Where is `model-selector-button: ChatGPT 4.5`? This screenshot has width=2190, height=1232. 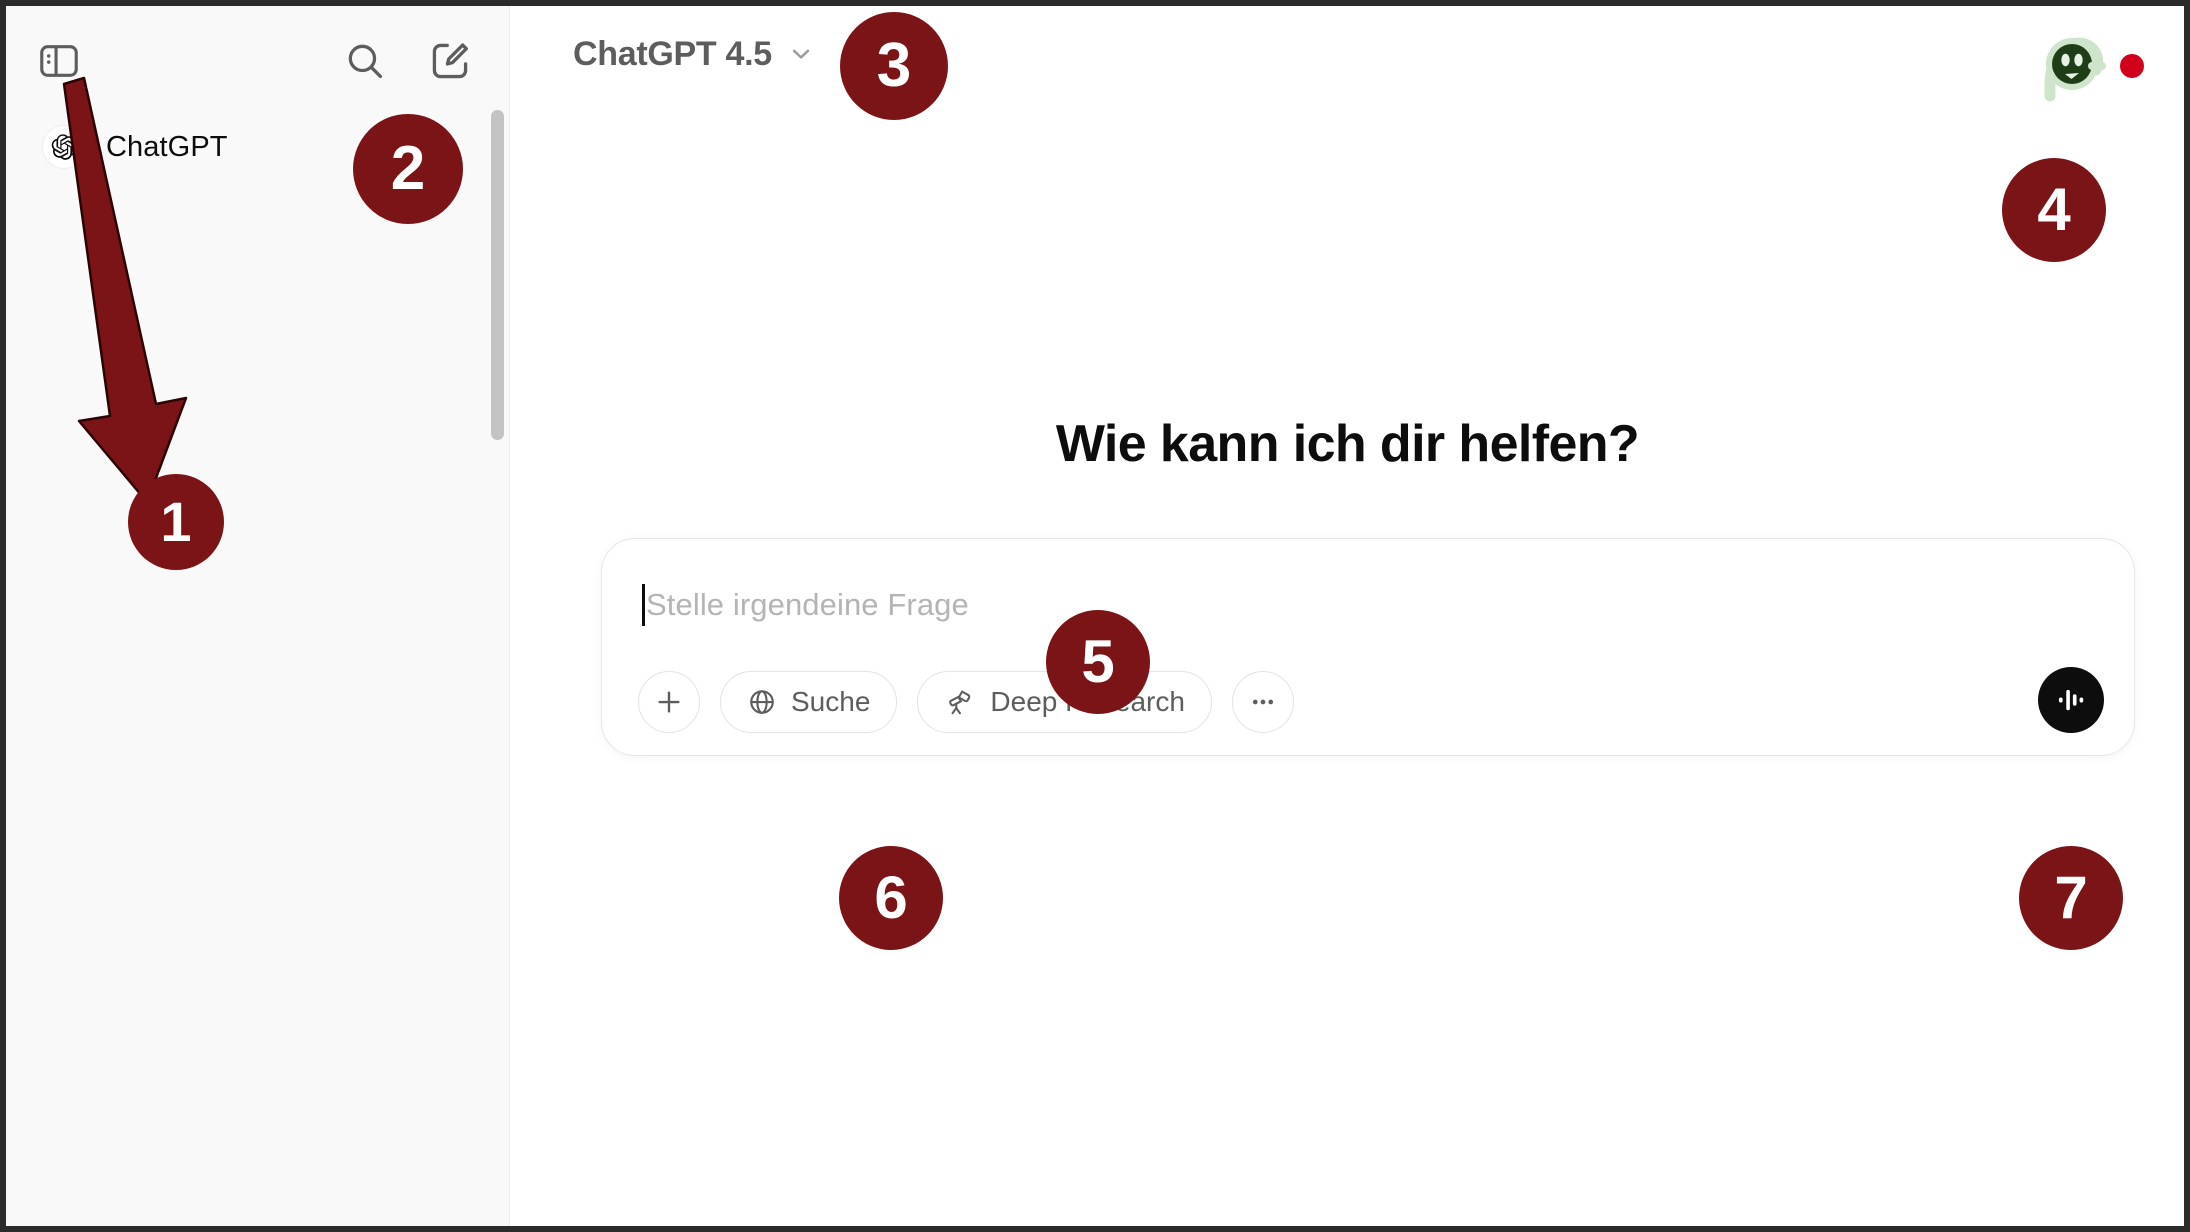
model-selector-button: ChatGPT 4.5 is located at coordinates (694, 54).